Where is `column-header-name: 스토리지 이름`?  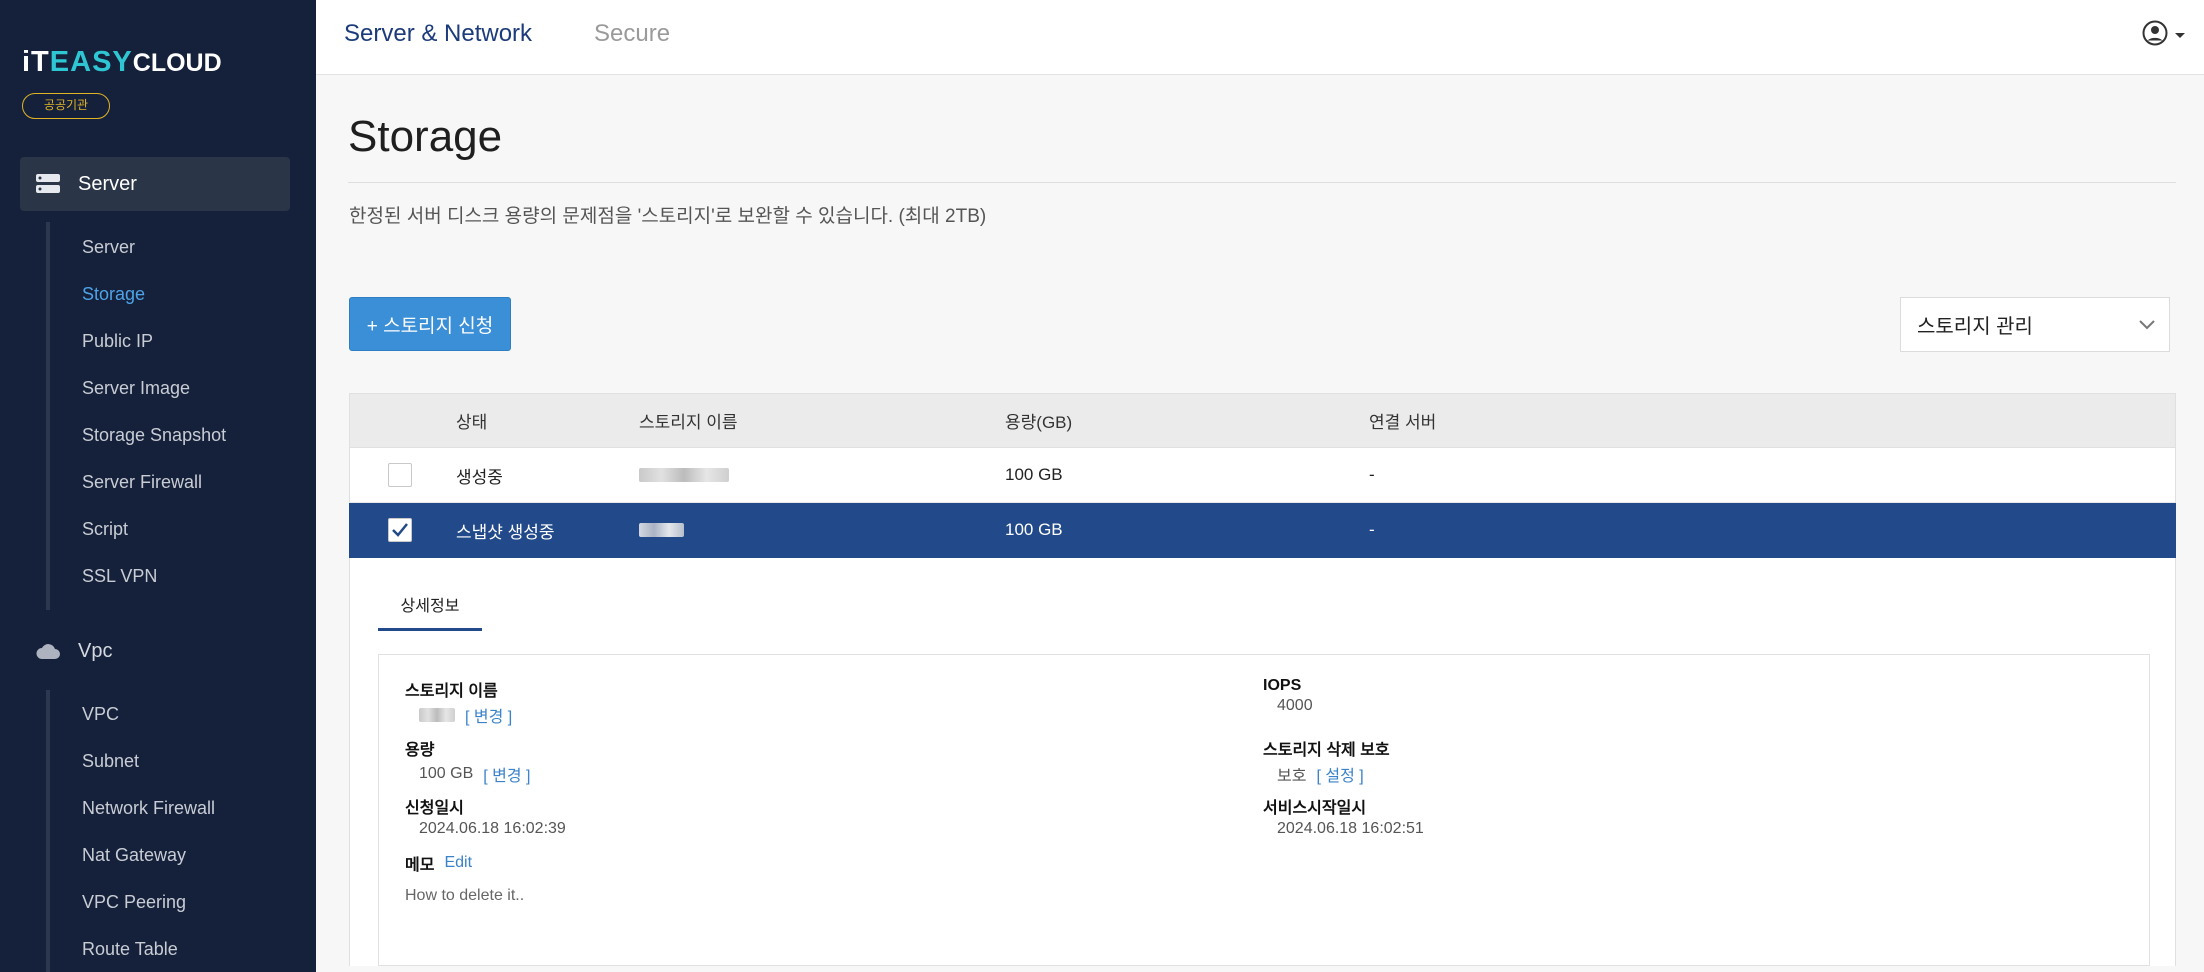
column-header-name: 스토리지 이름 is located at coordinates (688, 422).